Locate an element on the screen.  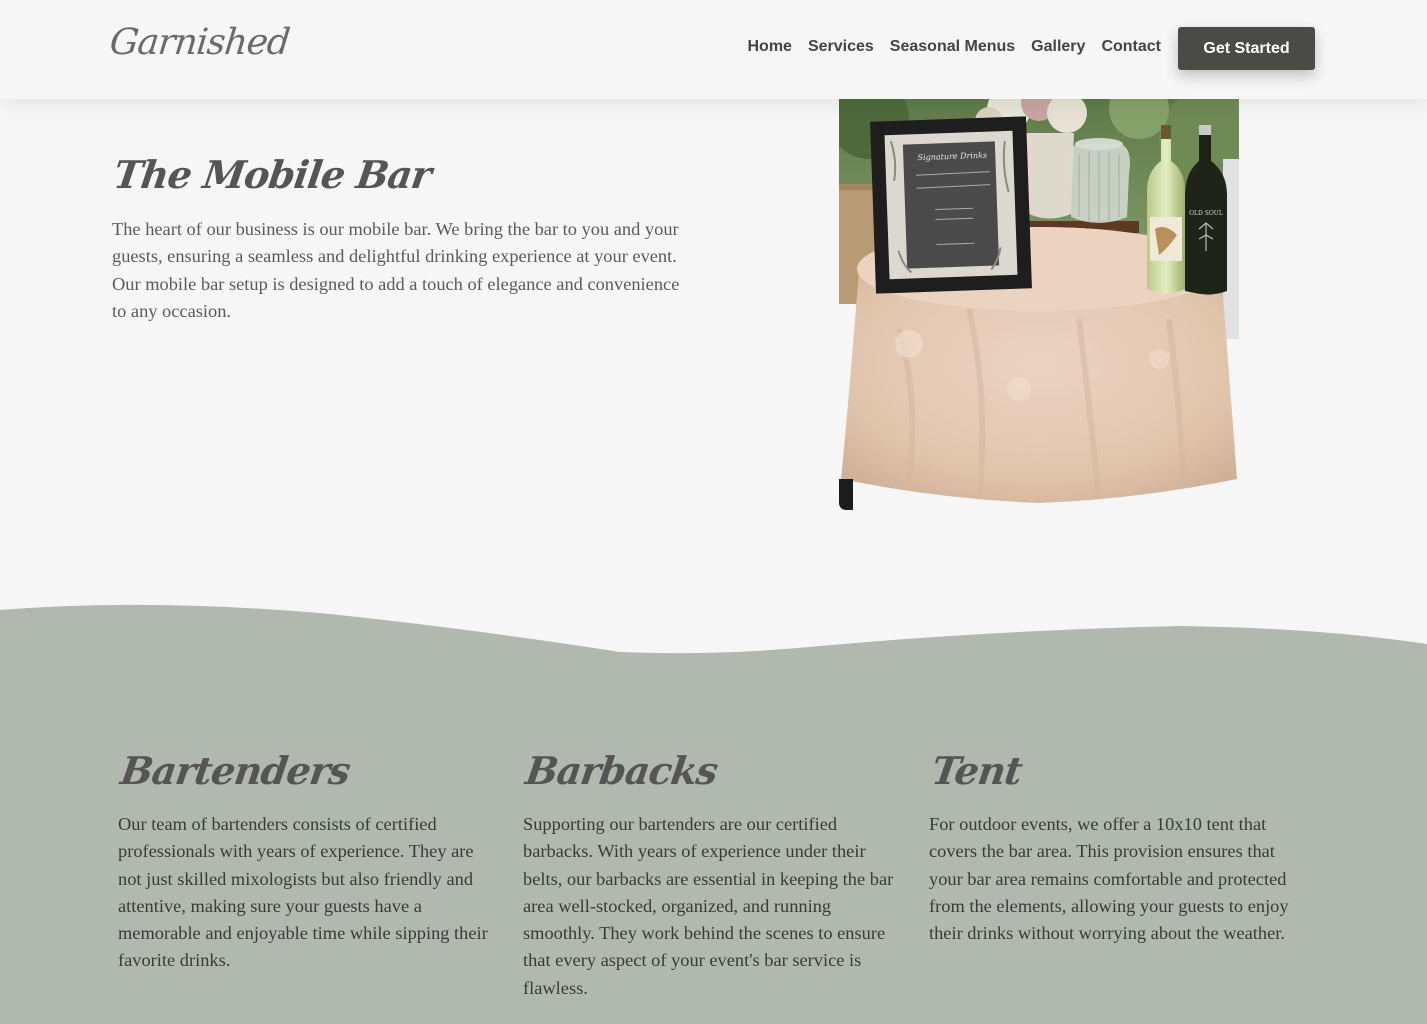
nav-contact: Contact is located at coordinates (1131, 47).